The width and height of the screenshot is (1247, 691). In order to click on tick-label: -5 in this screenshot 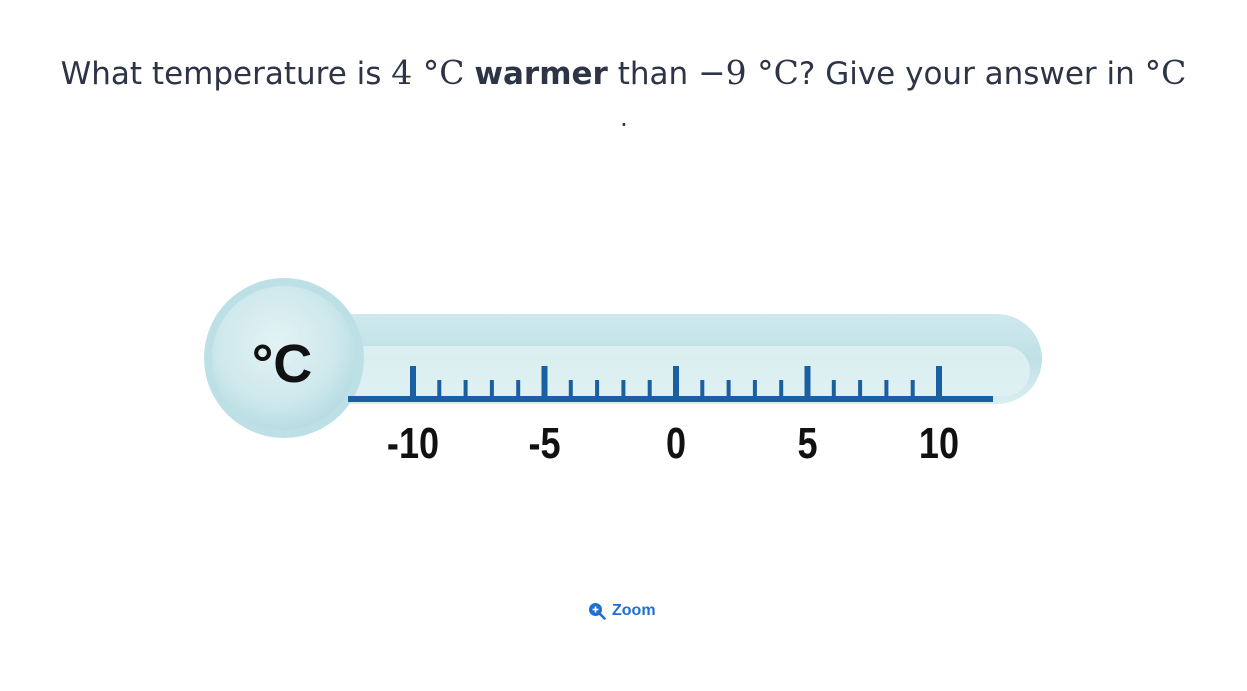, I will do `click(544, 443)`.